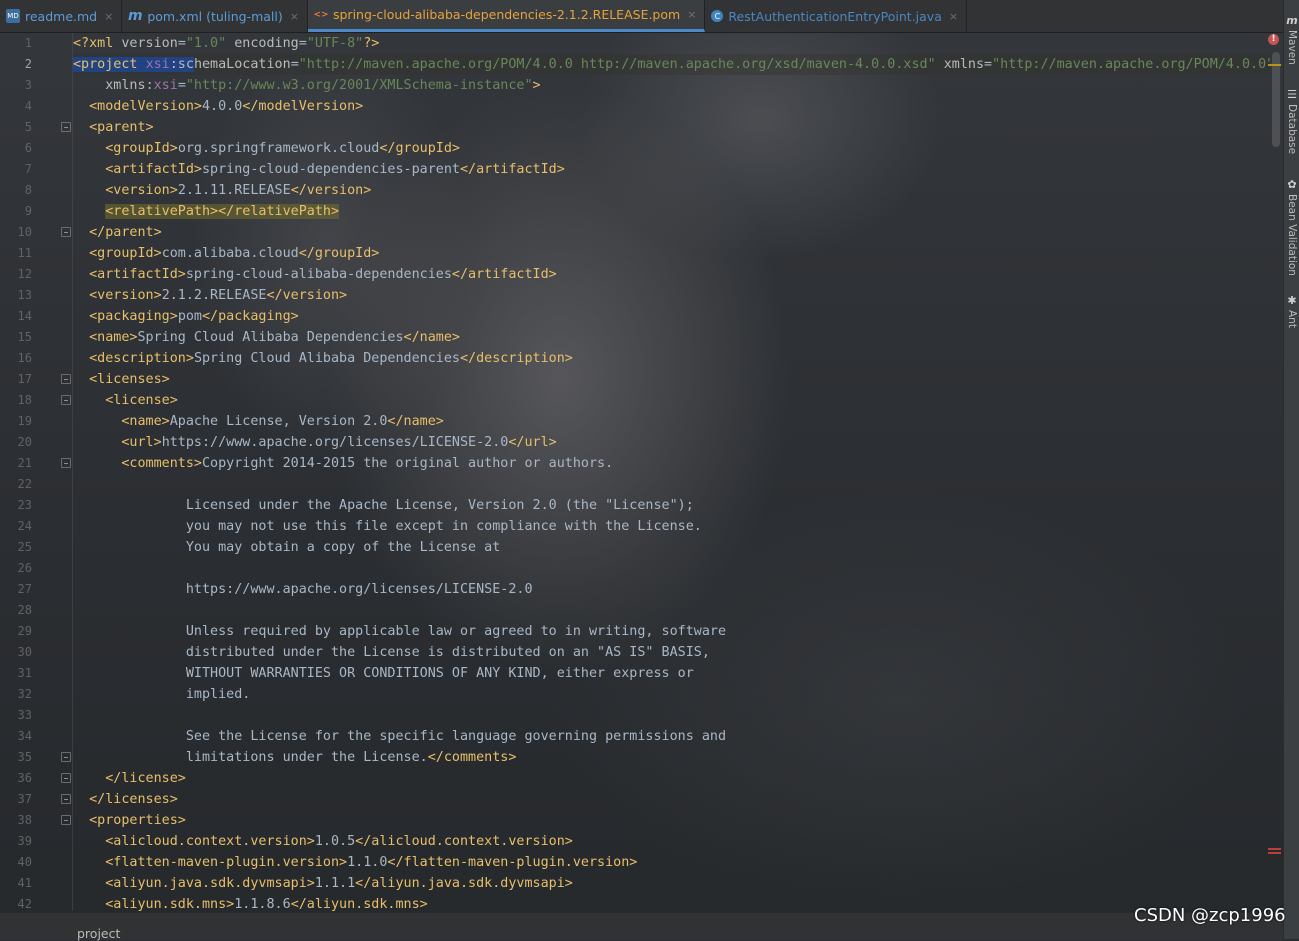 This screenshot has width=1299, height=941. I want to click on line-number: 6, so click(16, 148).